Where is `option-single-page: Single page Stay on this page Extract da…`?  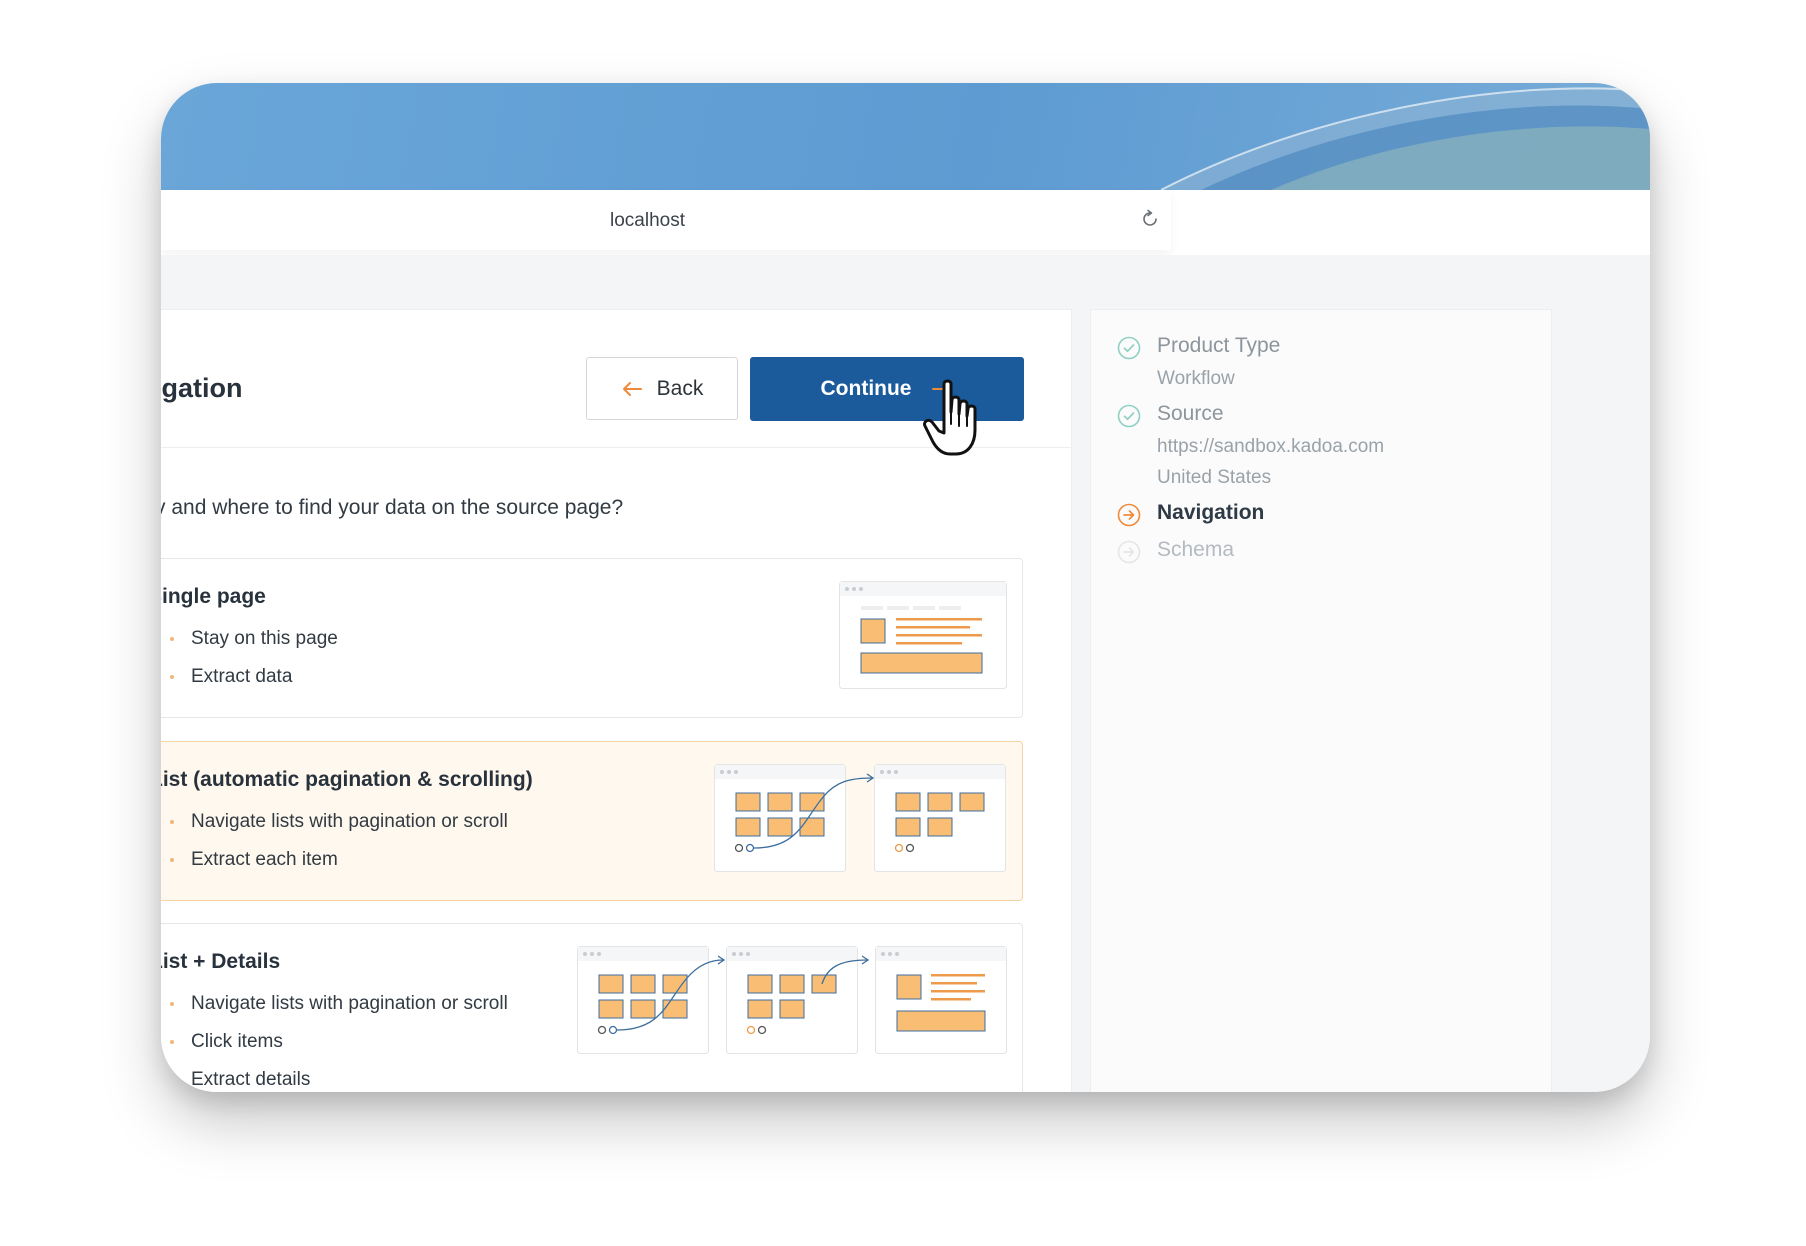 option-single-page: Single page Stay on this page Extract da… is located at coordinates (592, 638).